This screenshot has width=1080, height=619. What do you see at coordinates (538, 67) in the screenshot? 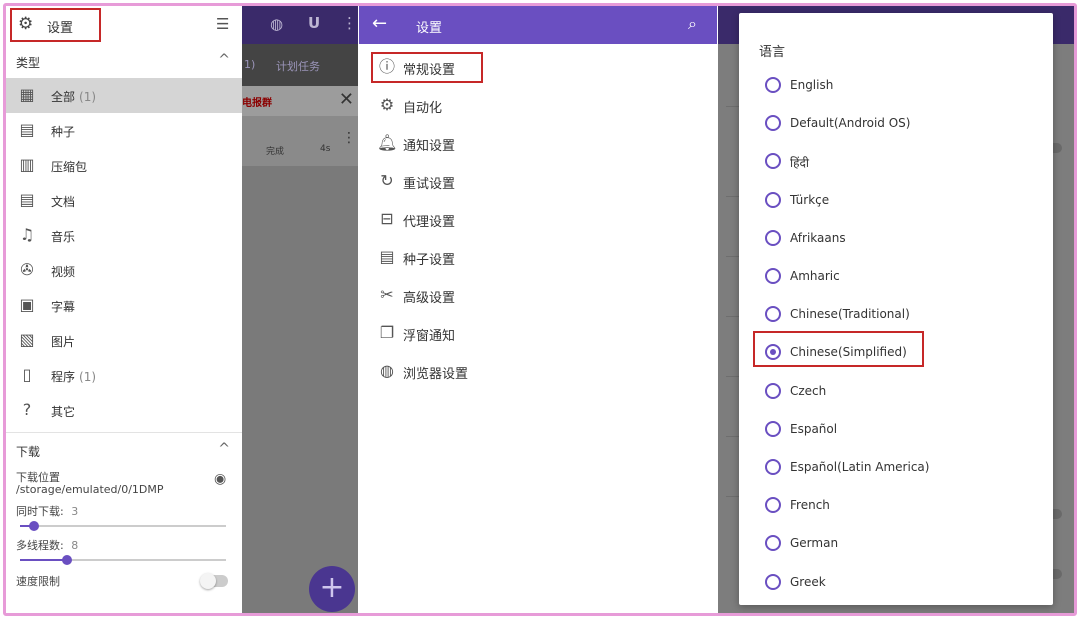
I see `setting-general: ⓘ 常规设置` at bounding box center [538, 67].